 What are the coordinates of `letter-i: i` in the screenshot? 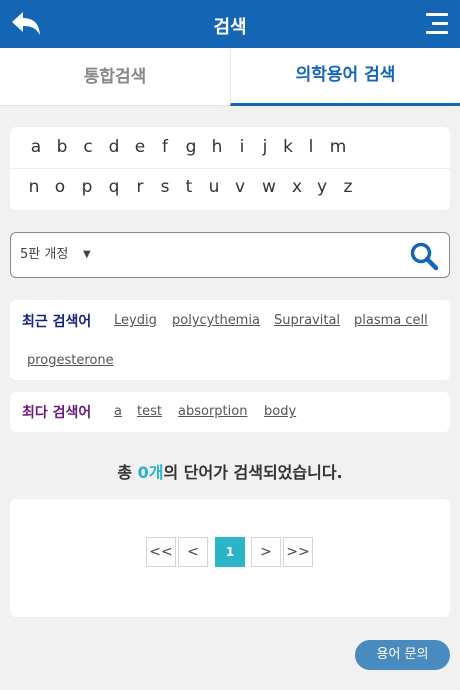 It's located at (242, 147).